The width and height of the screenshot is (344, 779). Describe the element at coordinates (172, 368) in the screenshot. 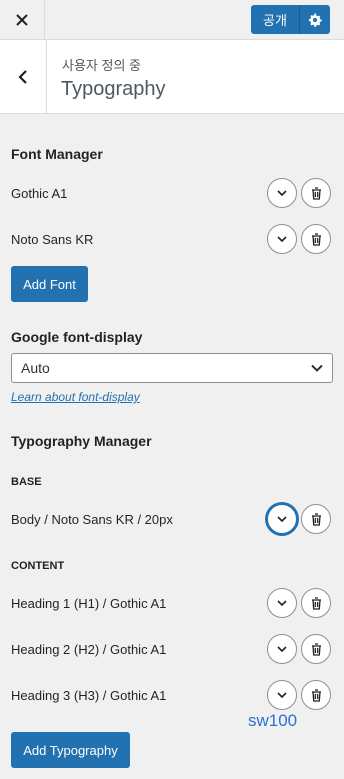

I see `font-display-select: Auto` at that location.